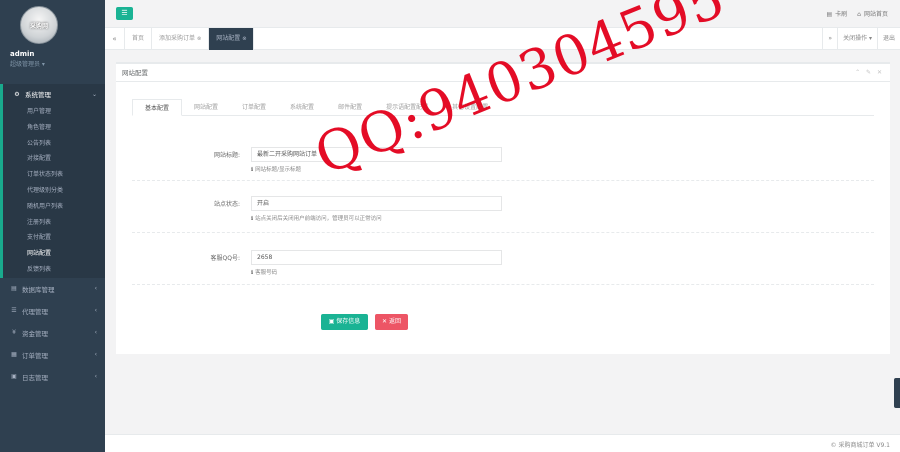 This screenshot has height=452, width=900. Describe the element at coordinates (54, 270) in the screenshot. I see `sidebar-sub-item: 反馈列表` at that location.